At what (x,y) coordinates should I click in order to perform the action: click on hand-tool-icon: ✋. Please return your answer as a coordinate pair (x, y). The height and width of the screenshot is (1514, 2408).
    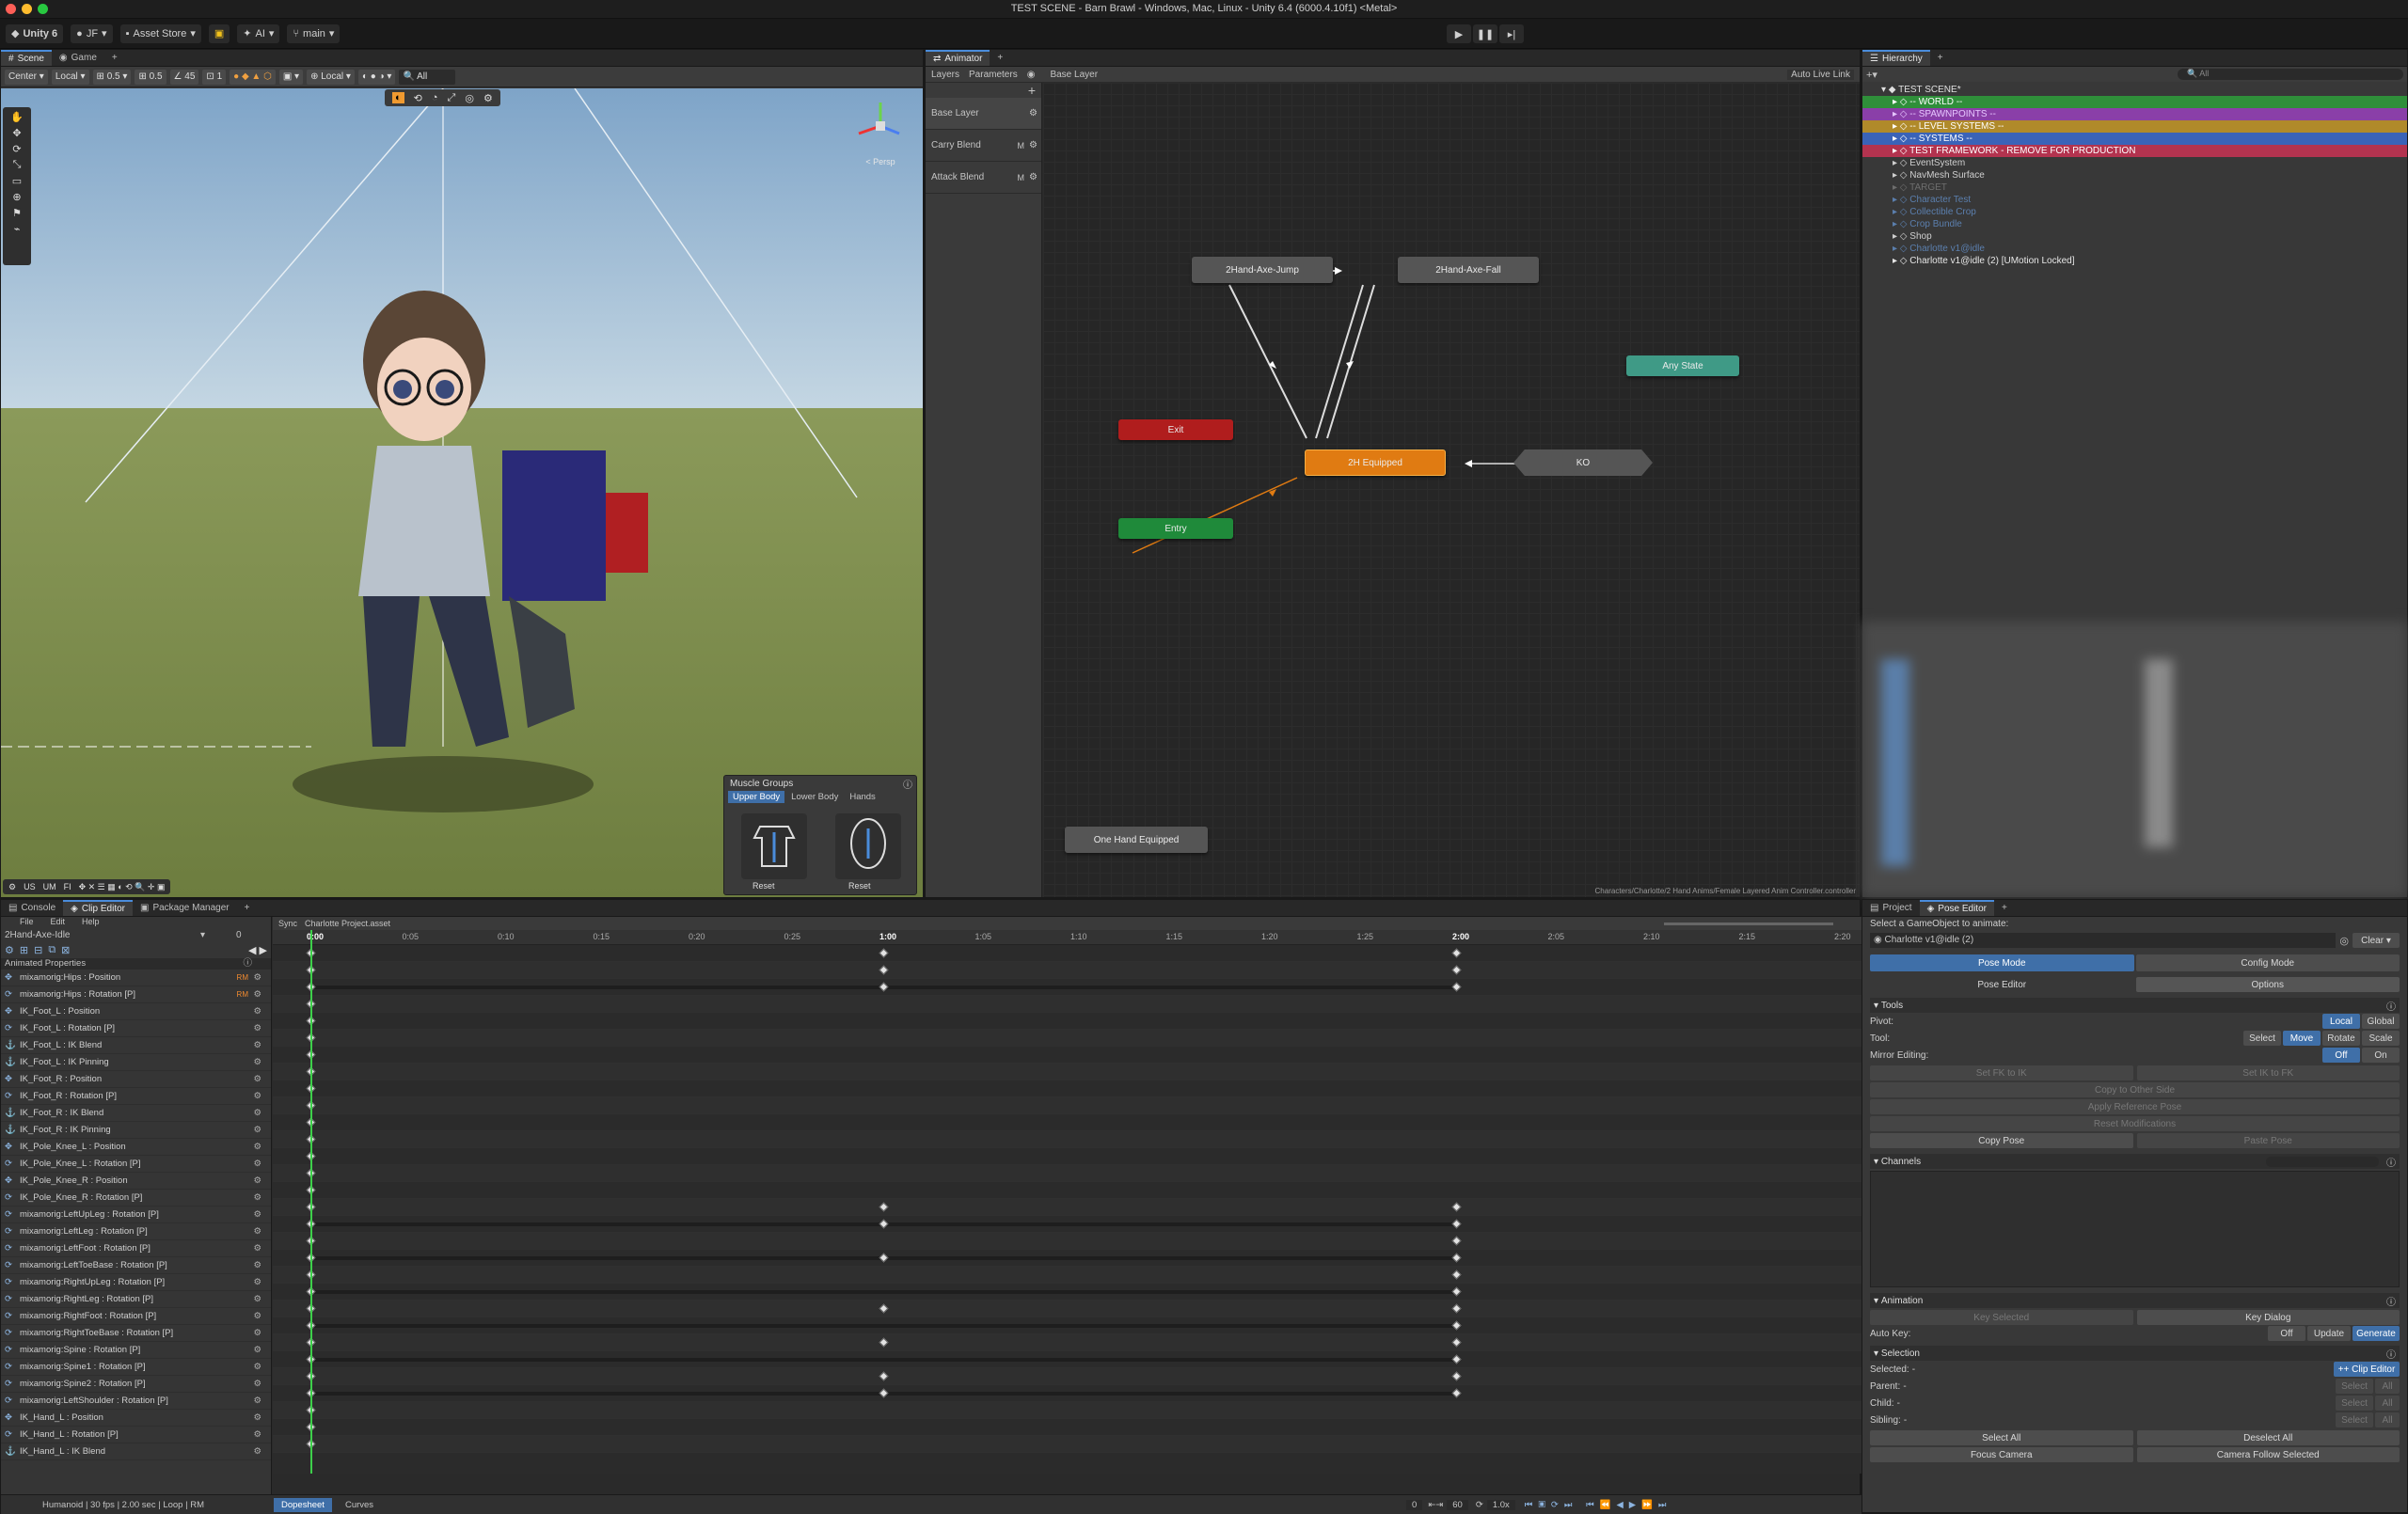
    Looking at the image, I should click on (17, 117).